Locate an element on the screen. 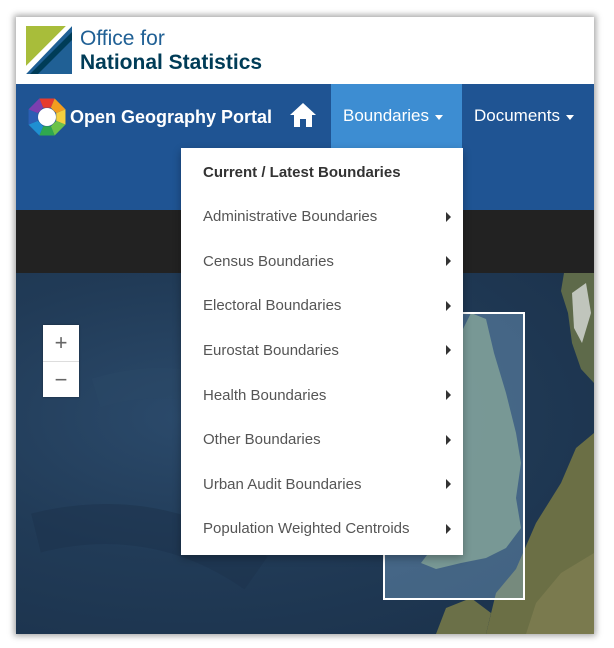 The image size is (614, 648). nav-boundaries-label: Boundaries is located at coordinates (386, 115).